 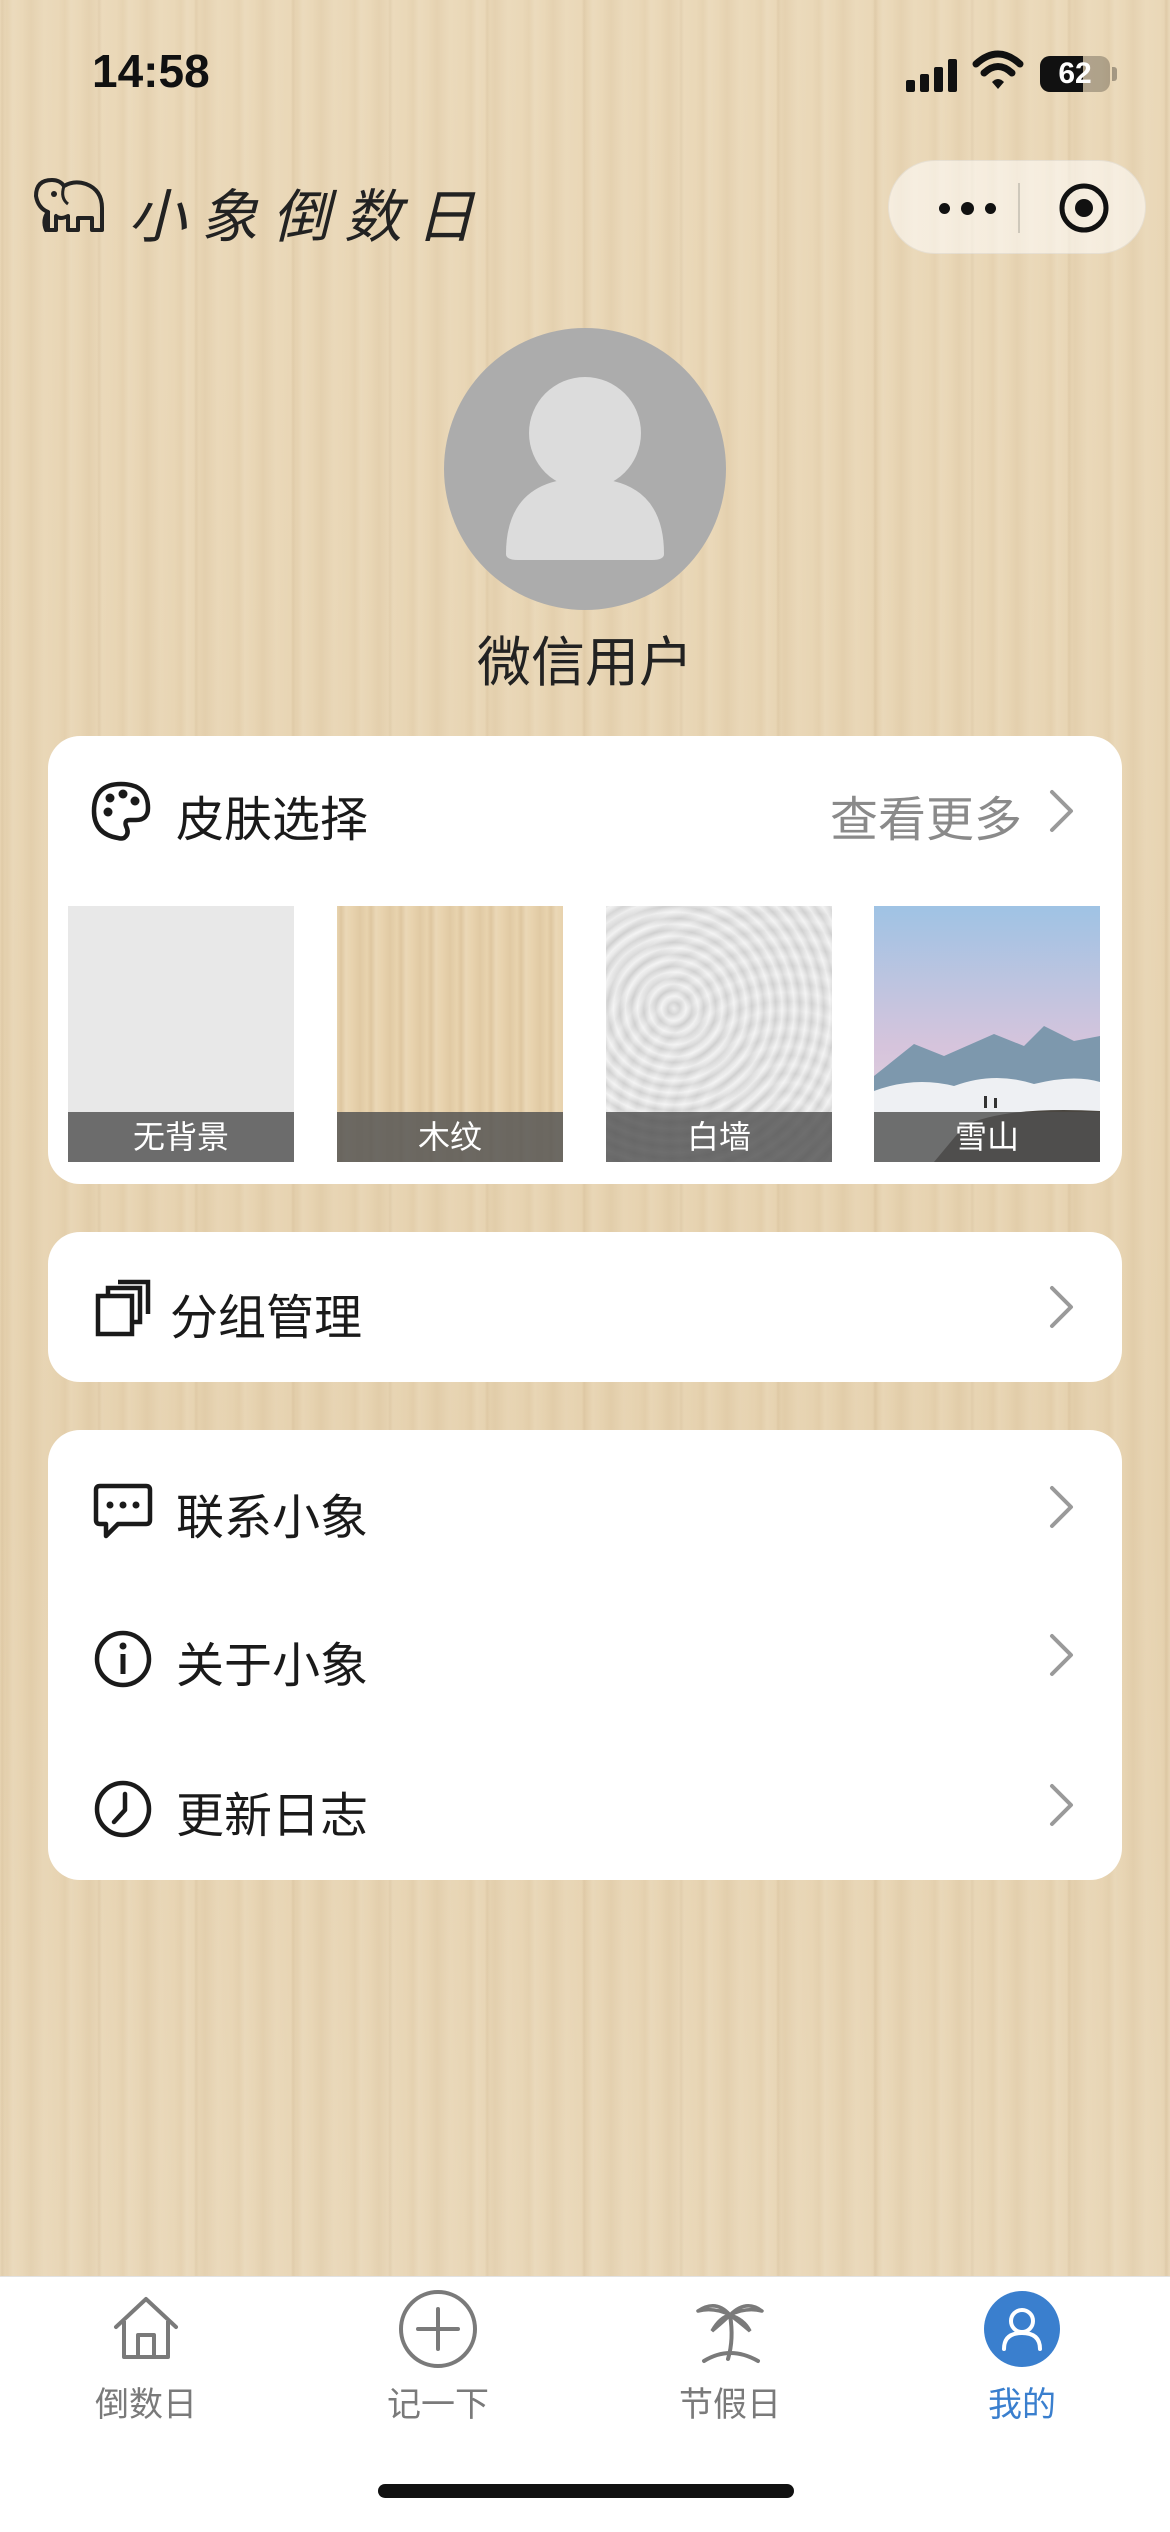 I want to click on chat-bubble-icon, so click(x=123, y=1511).